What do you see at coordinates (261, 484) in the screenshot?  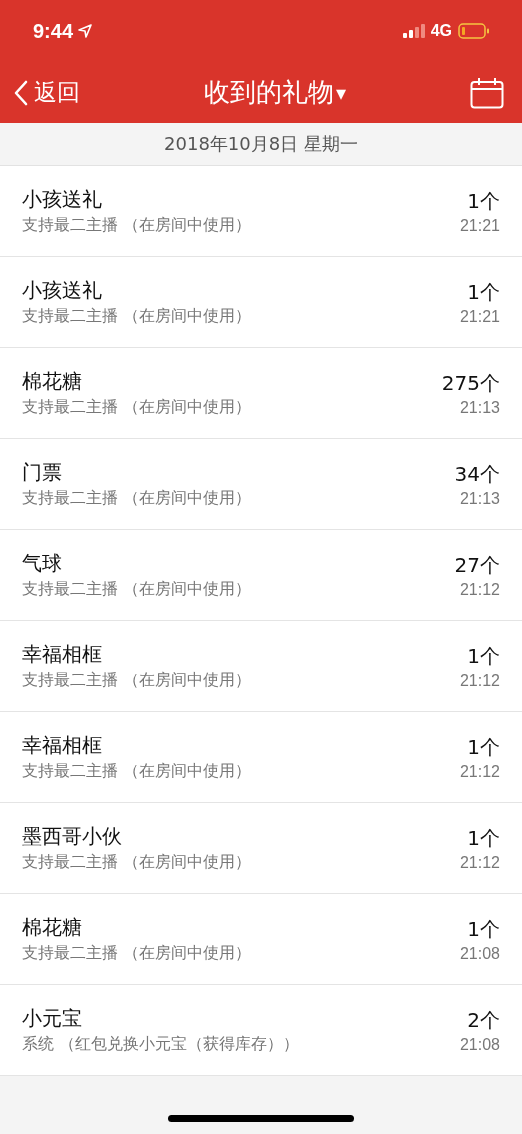 I see `gift-row: 门票 支持最二主播 （在房间中使用） 34个 21:13` at bounding box center [261, 484].